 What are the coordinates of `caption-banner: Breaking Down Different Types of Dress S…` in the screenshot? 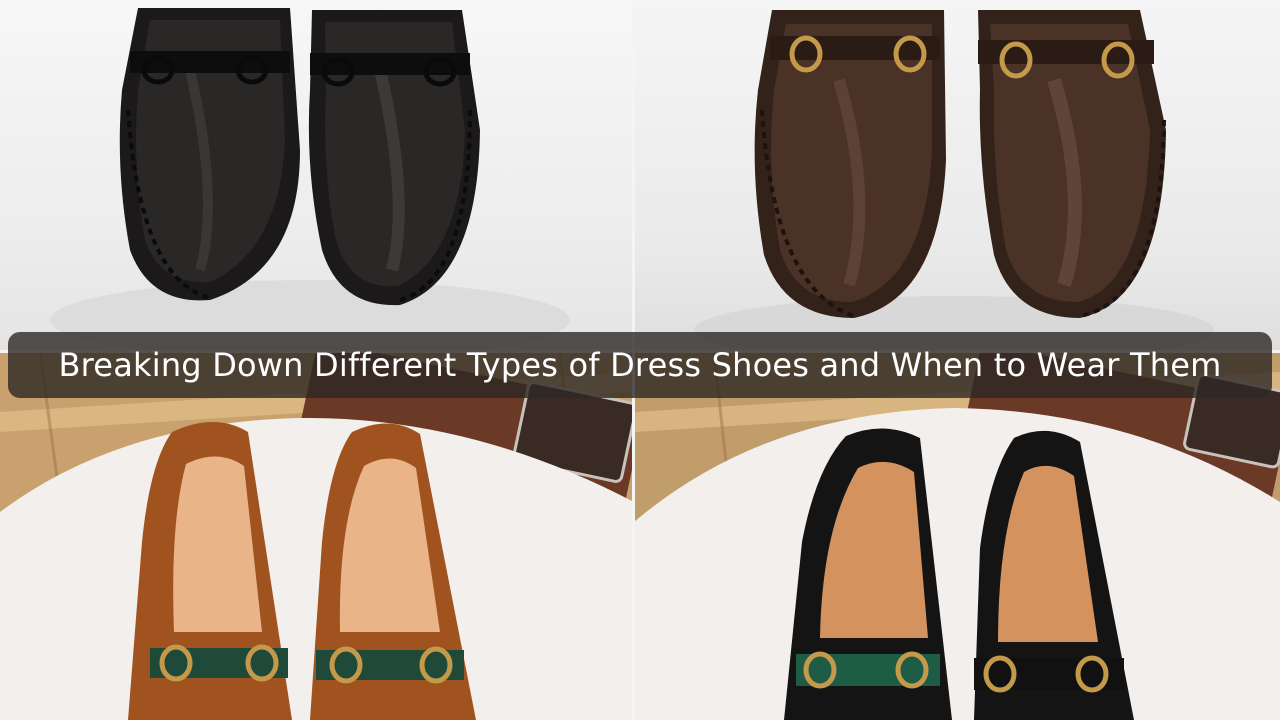 It's located at (640, 365).